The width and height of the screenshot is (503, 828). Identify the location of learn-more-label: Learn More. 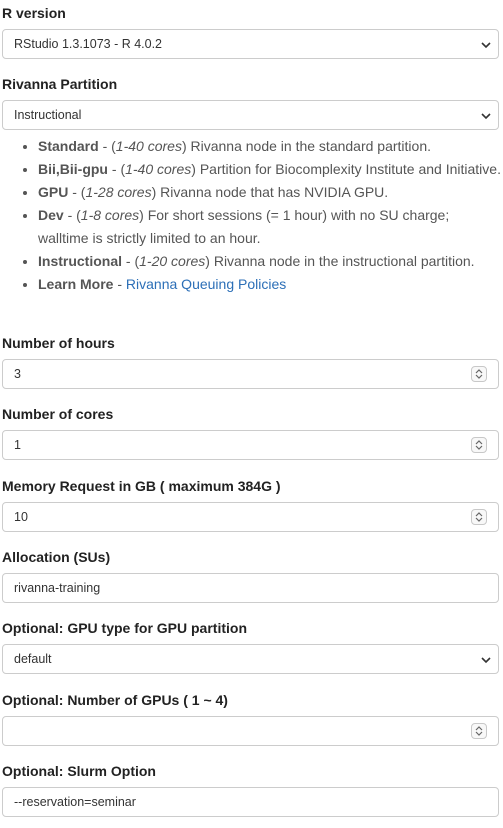
(76, 284).